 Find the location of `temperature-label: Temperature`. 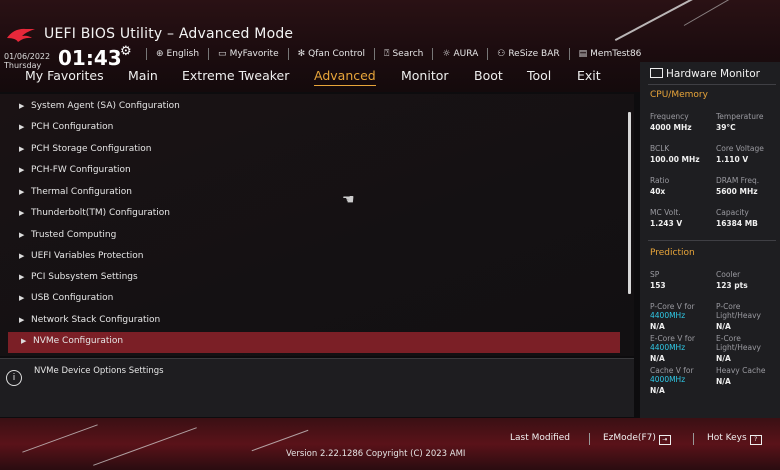

temperature-label: Temperature is located at coordinates (740, 116).